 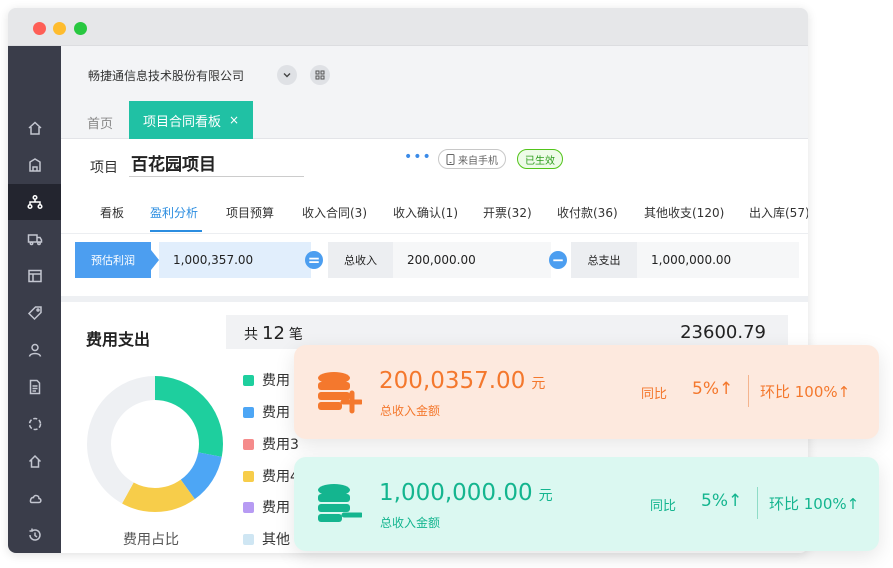 I want to click on profit-value: 1,000,357.00, so click(x=235, y=260).